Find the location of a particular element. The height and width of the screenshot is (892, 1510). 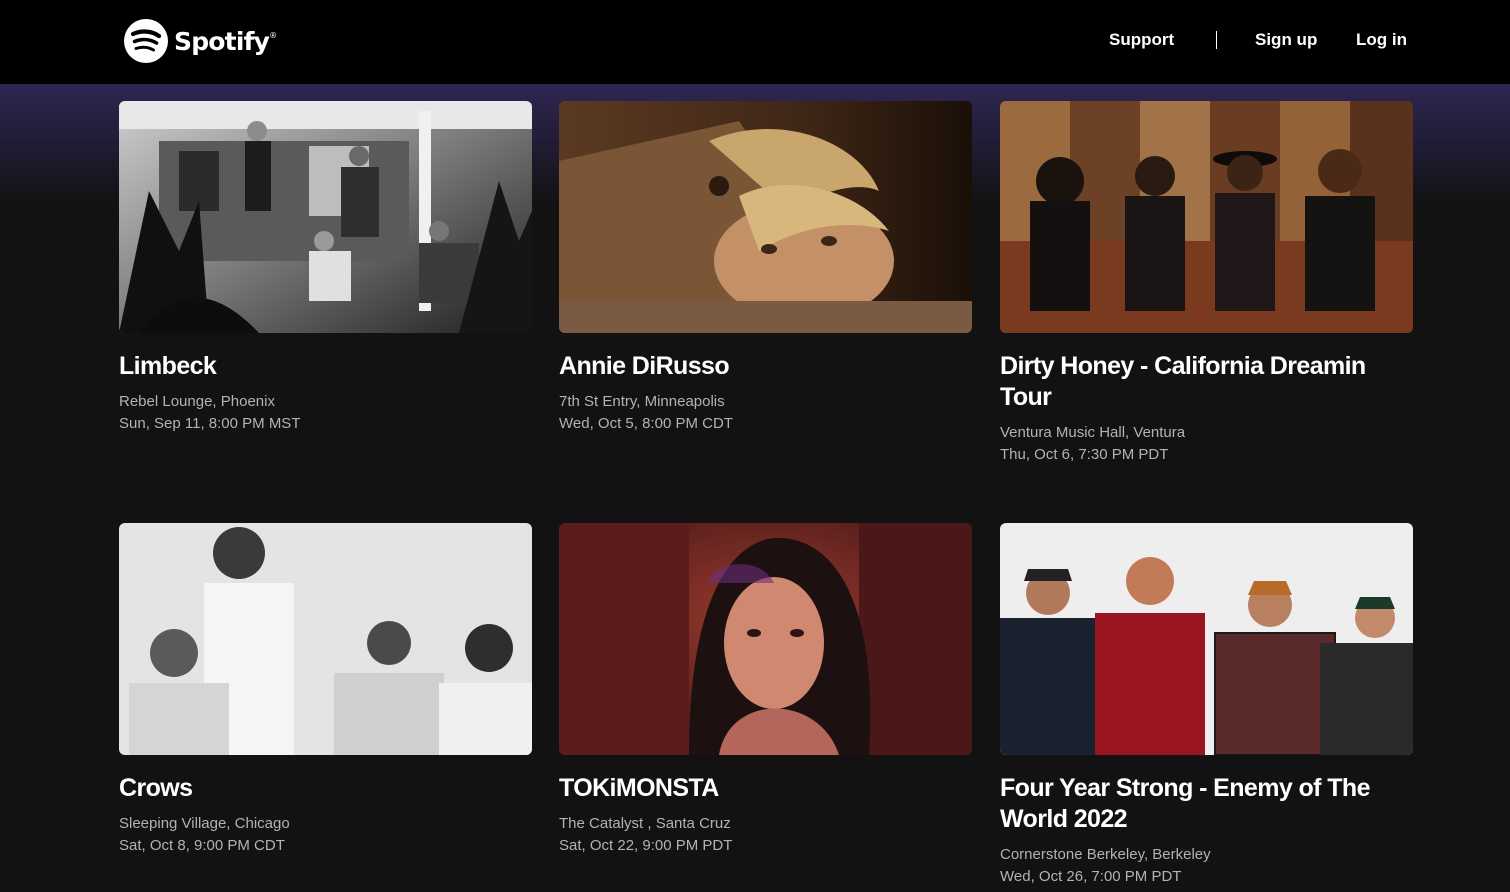

top-bar: Spotify® Support Sign up Log in is located at coordinates (755, 42).